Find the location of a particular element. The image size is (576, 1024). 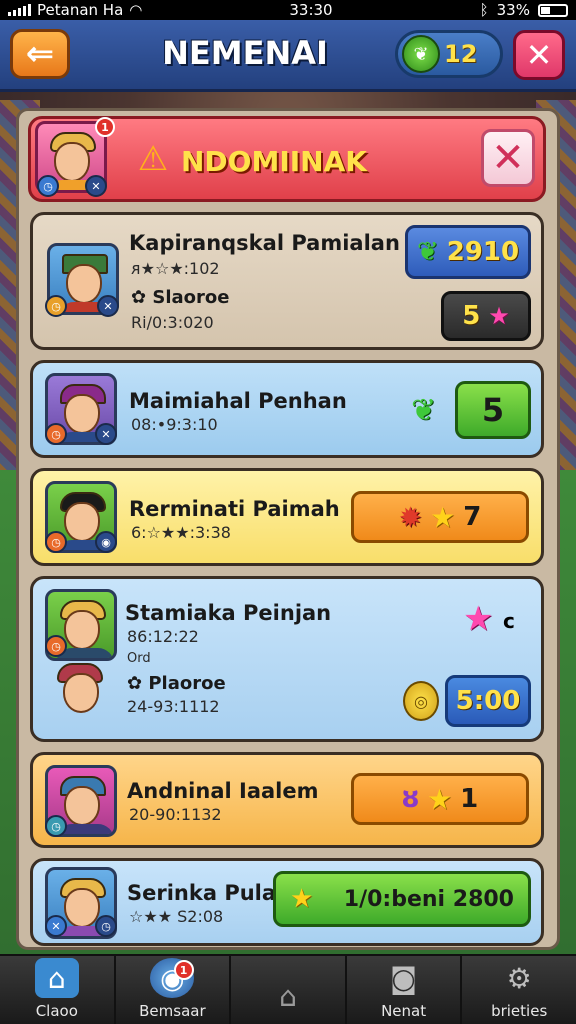

bottom-nav: ⌂ Claoo ◉ 1 Bemsaar ⌂ ◙ Nenat ⚙ brieties is located at coordinates (288, 989).